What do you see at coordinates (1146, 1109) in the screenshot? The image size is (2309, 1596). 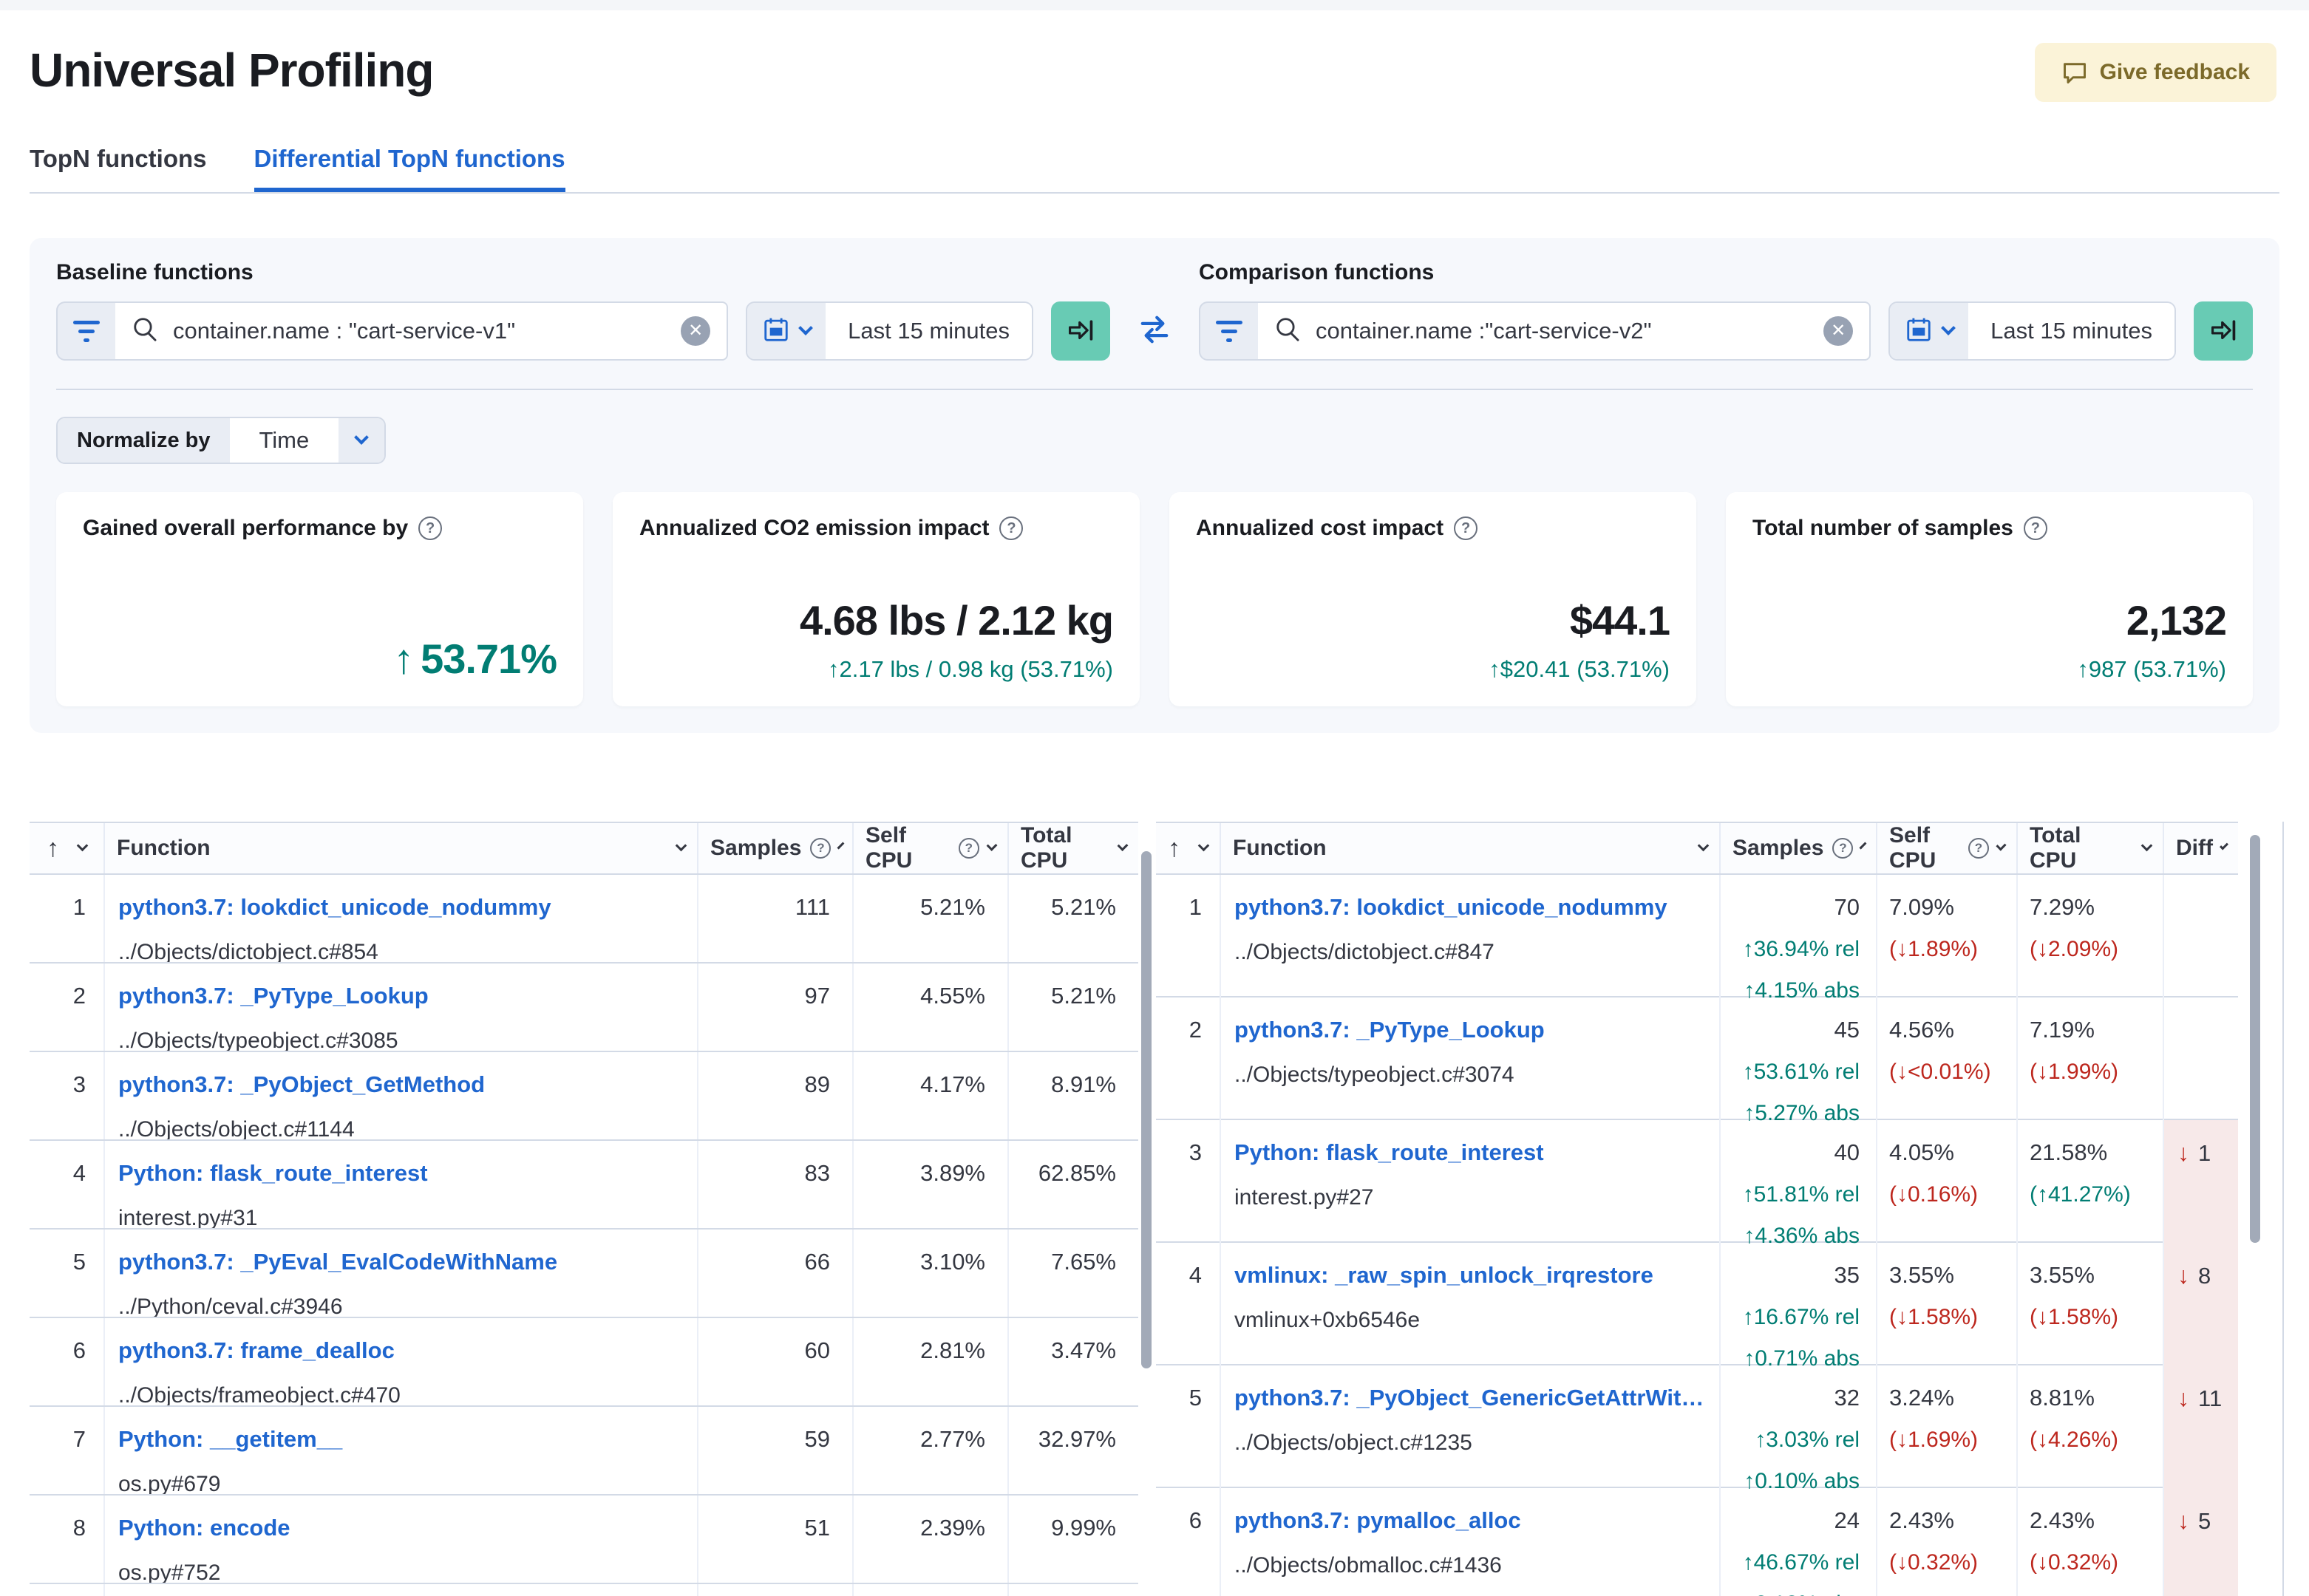 I see `baseline-table-scrollbar` at bounding box center [1146, 1109].